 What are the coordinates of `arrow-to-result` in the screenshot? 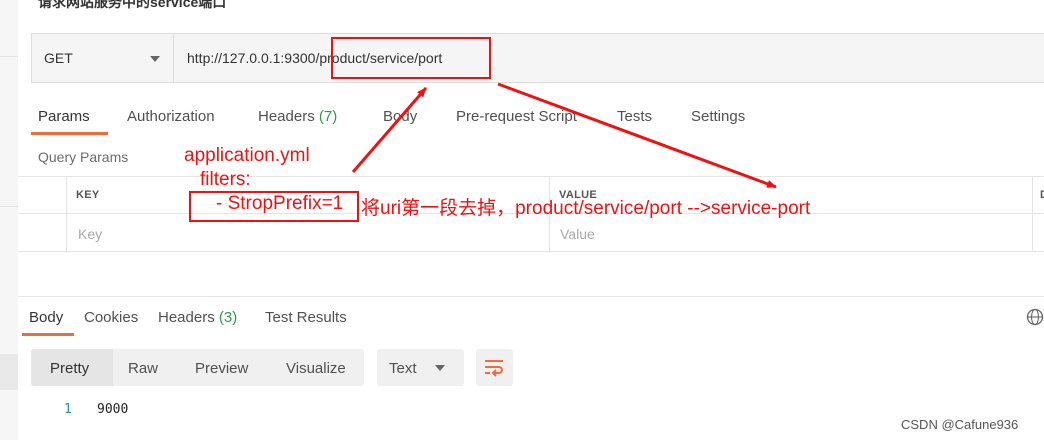 It's located at (637, 135).